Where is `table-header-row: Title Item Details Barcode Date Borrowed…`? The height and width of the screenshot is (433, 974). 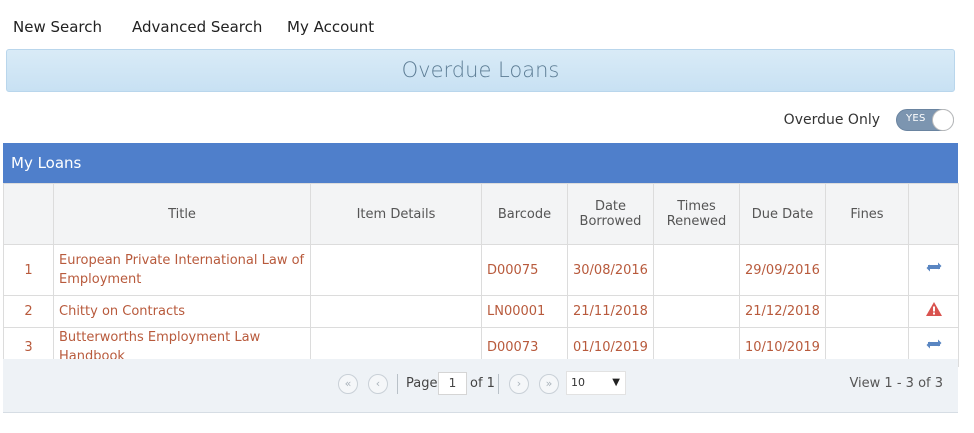
table-header-row: Title Item Details Barcode Date Borrowed… is located at coordinates (481, 214).